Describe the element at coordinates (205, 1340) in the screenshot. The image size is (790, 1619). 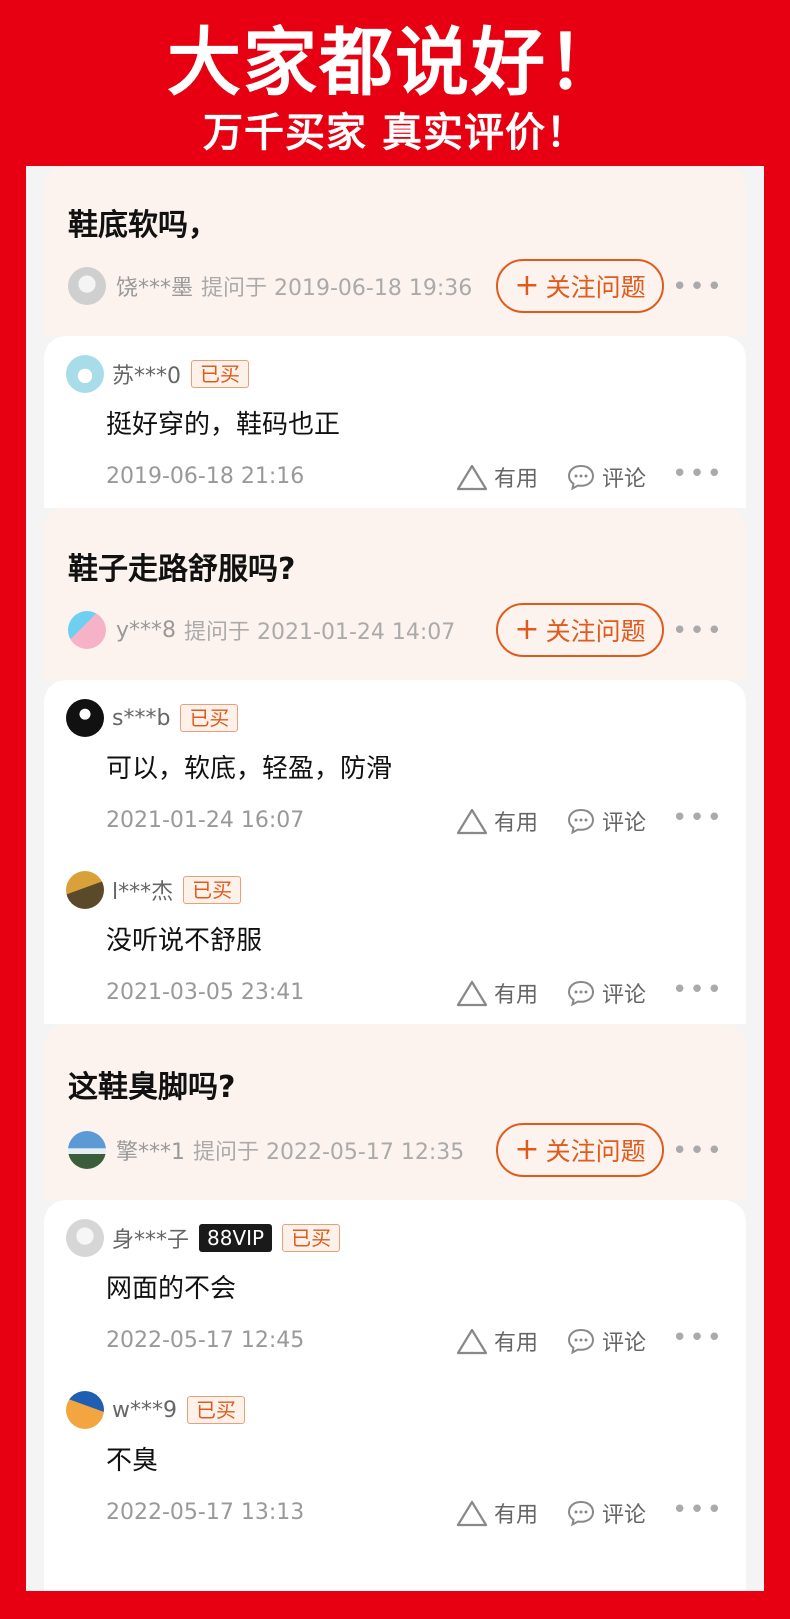
I see `answer-time: 2022-05-17 12:45` at that location.